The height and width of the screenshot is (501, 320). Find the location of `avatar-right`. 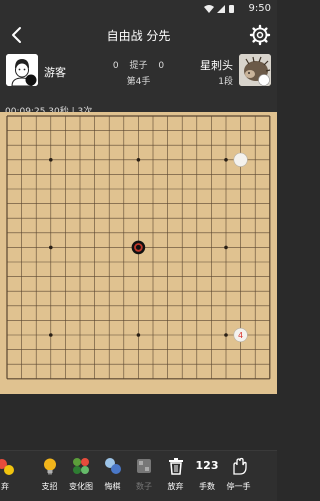

avatar-right is located at coordinates (255, 70).